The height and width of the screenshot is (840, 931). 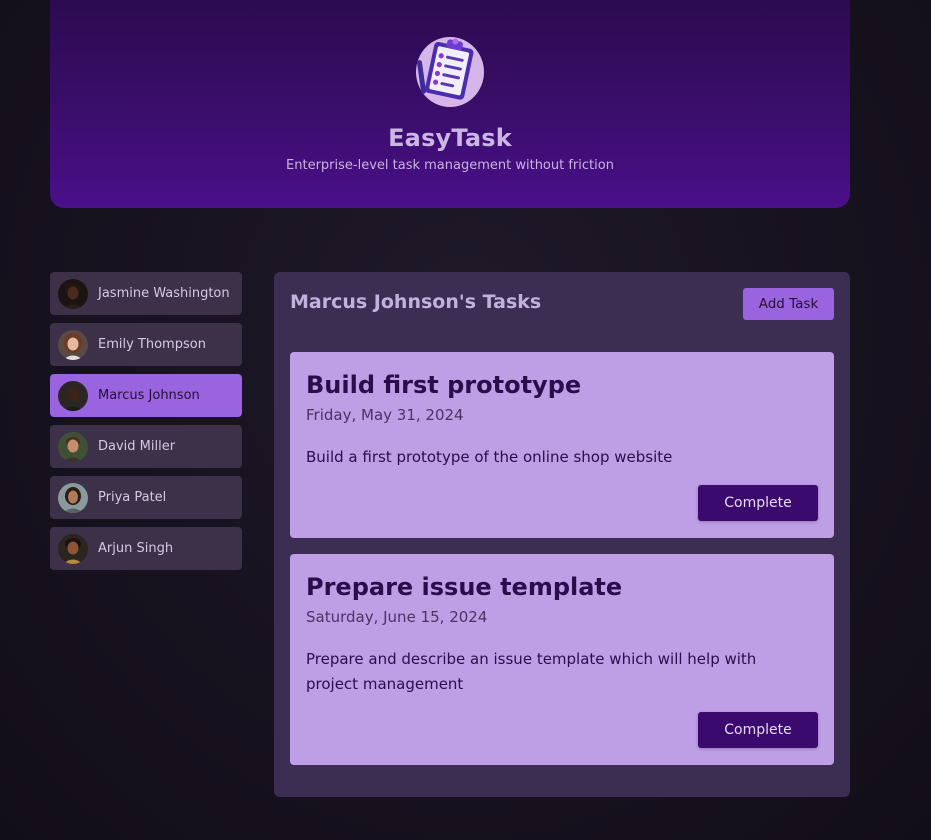 I want to click on task-title: Prepare issue template, so click(x=464, y=587).